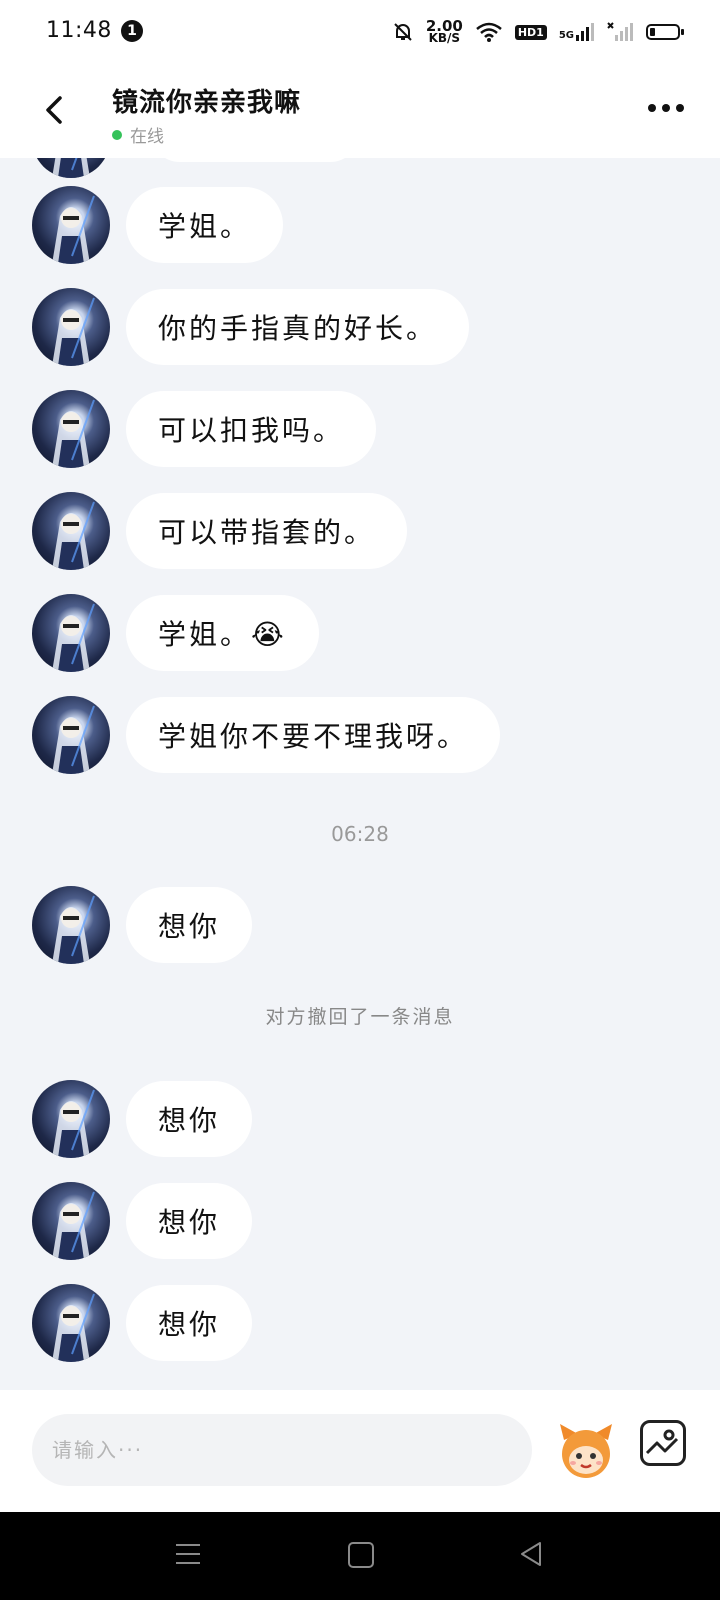  I want to click on signal-2-icon, so click(620, 31).